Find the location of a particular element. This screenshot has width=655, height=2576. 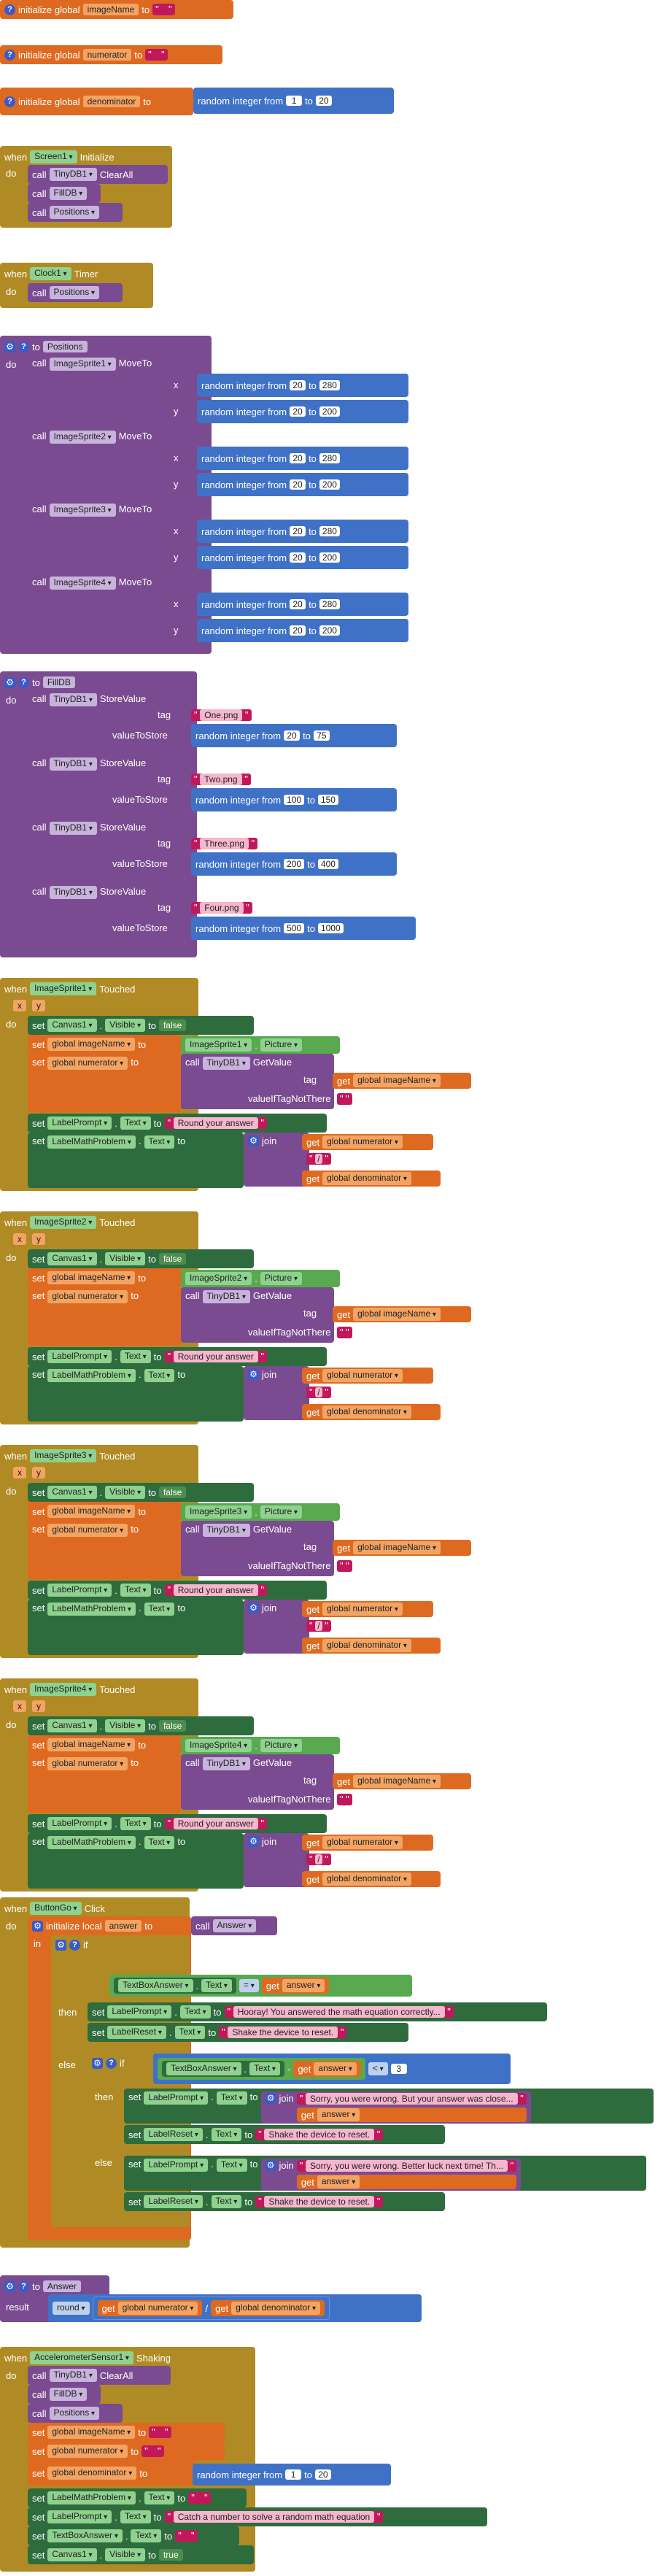

to-number: 200 is located at coordinates (329, 411).